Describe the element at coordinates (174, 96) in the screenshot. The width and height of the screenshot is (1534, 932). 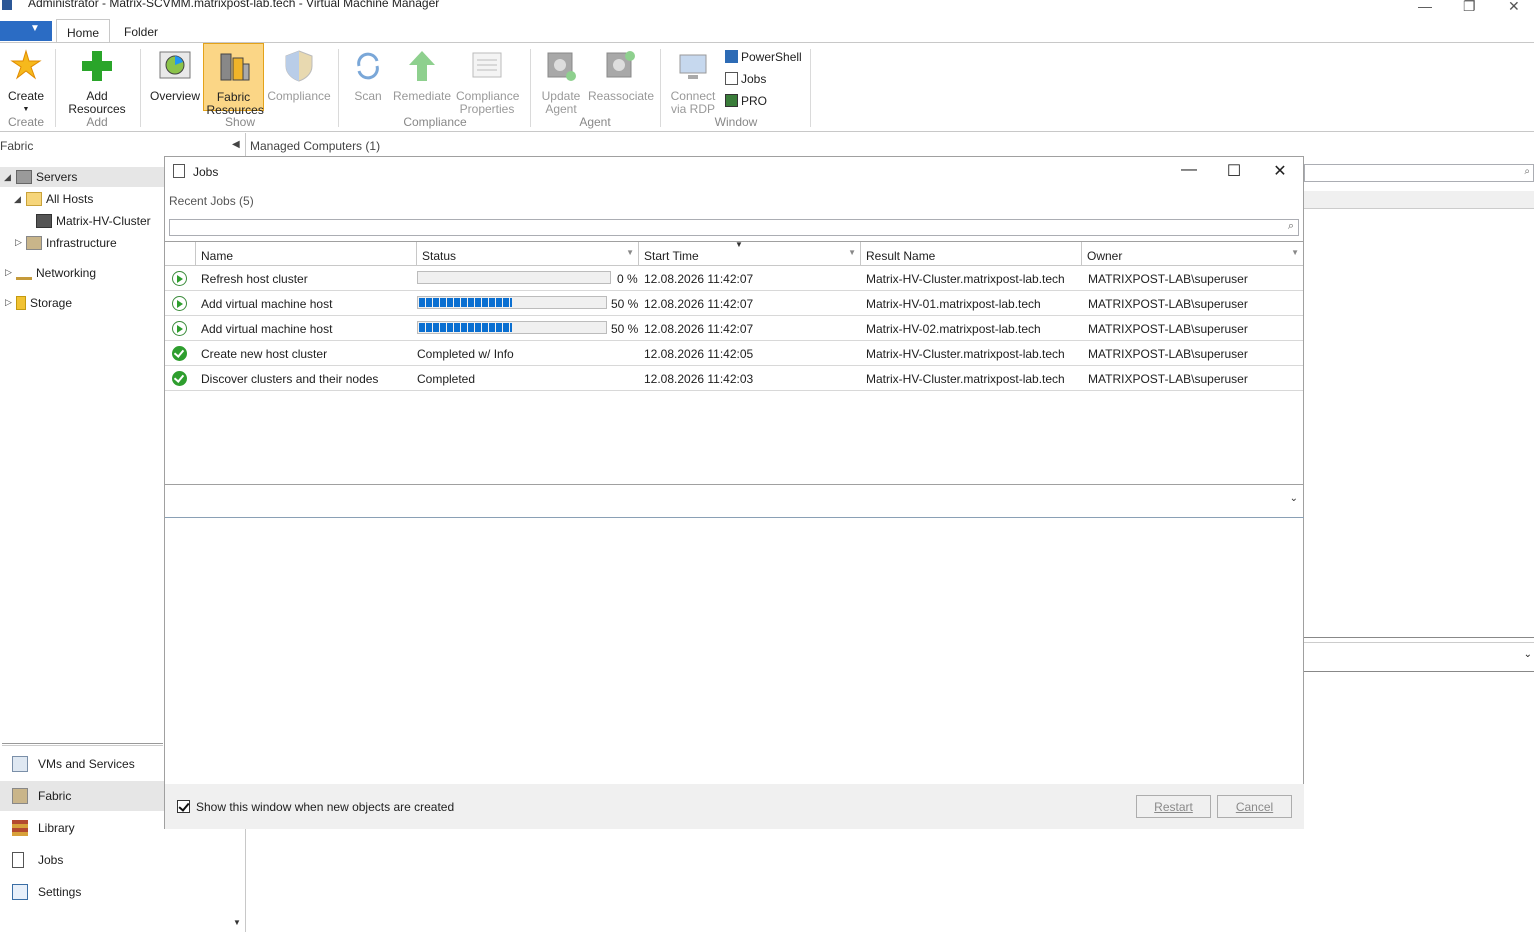
I see `overview-label: Overview` at that location.